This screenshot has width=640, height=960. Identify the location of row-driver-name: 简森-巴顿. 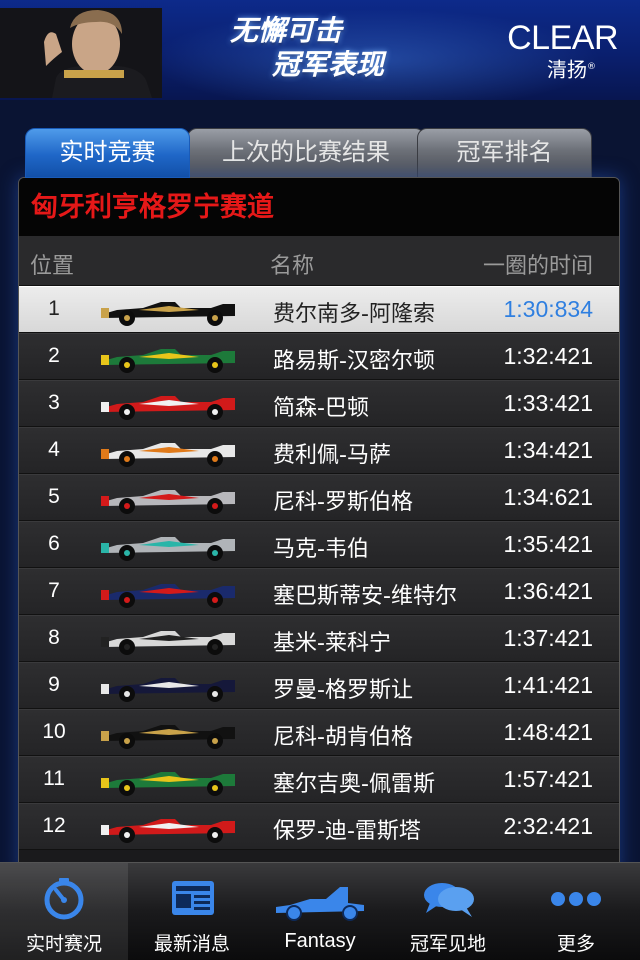
(321, 408).